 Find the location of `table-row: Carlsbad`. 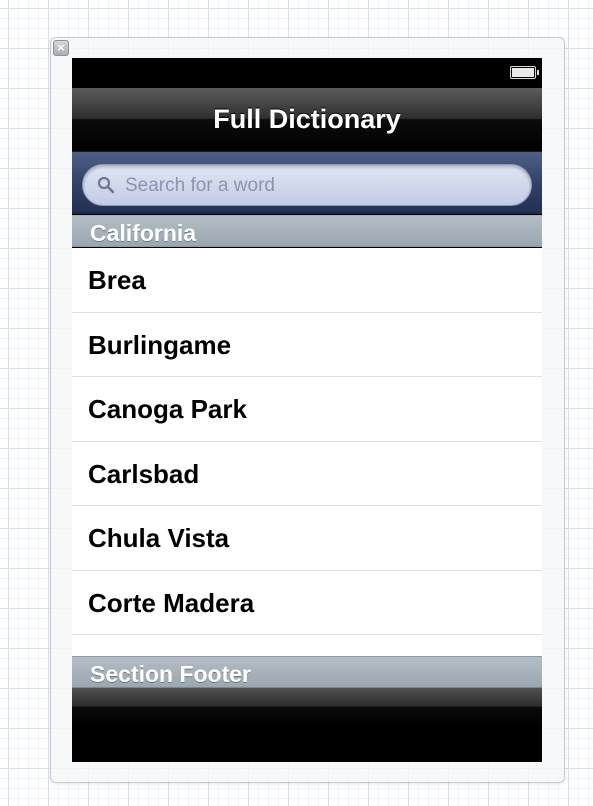

table-row: Carlsbad is located at coordinates (307, 473).